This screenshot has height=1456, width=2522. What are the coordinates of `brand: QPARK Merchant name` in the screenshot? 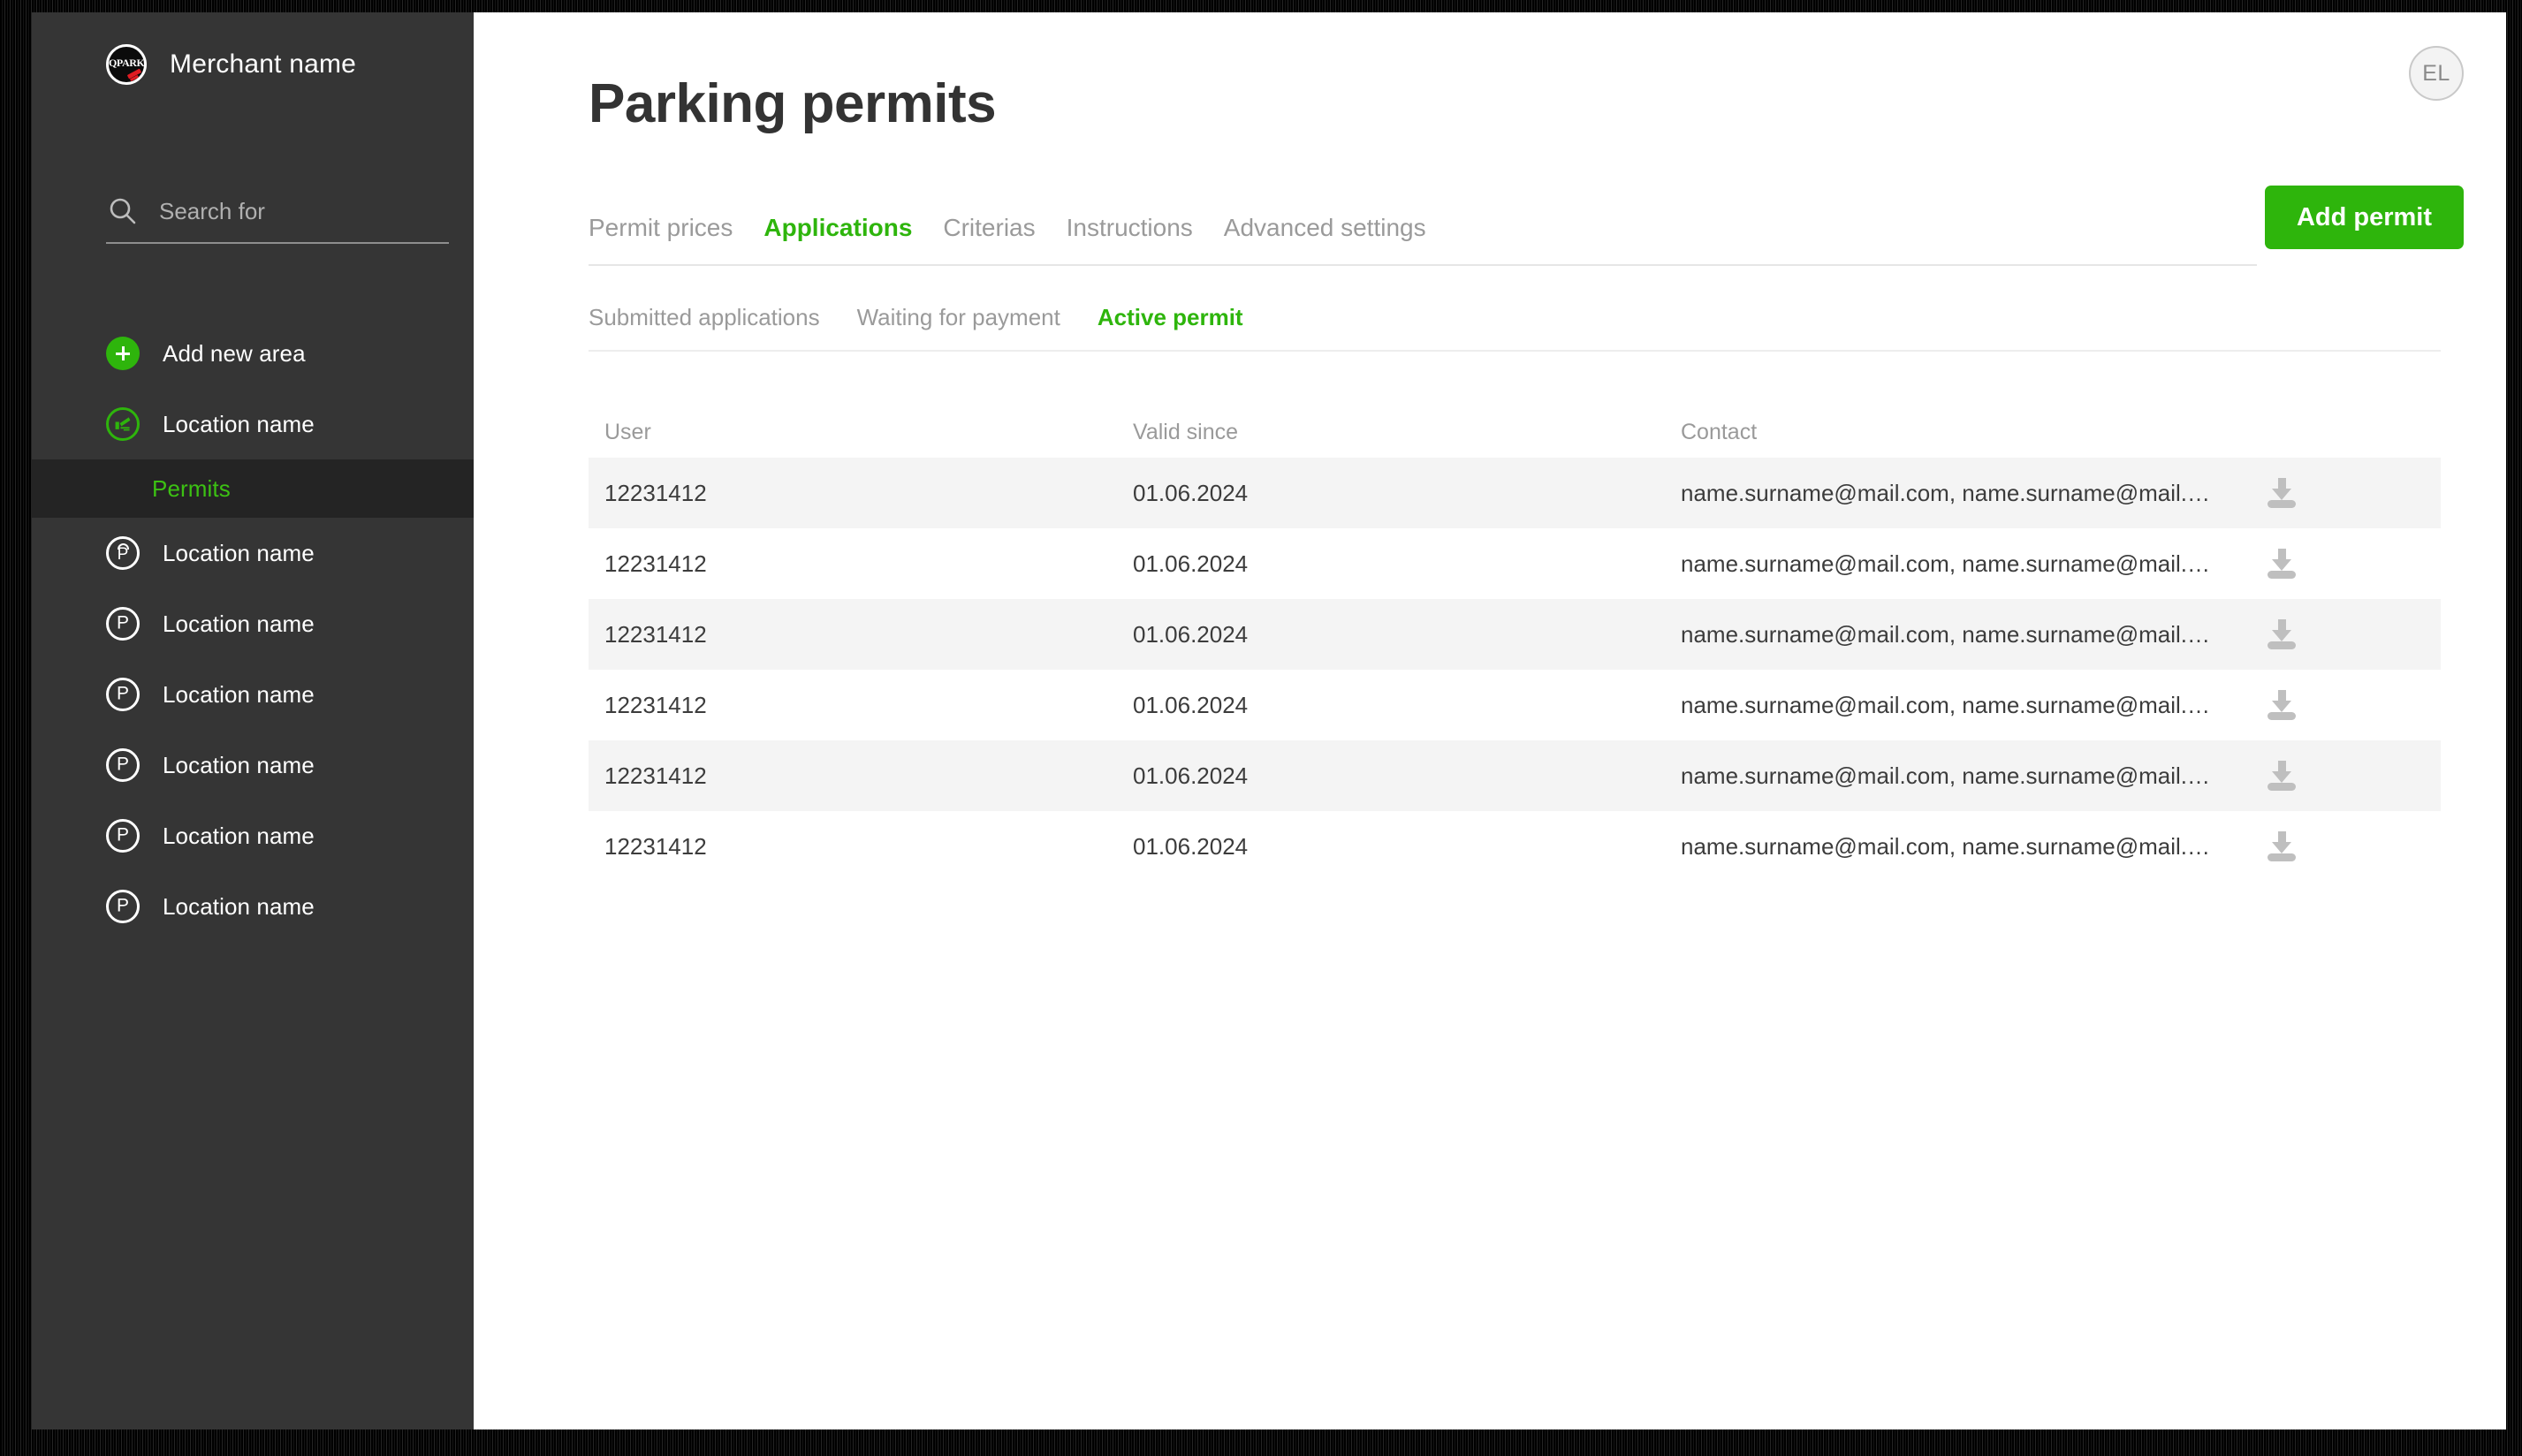 It's located at (253, 48).